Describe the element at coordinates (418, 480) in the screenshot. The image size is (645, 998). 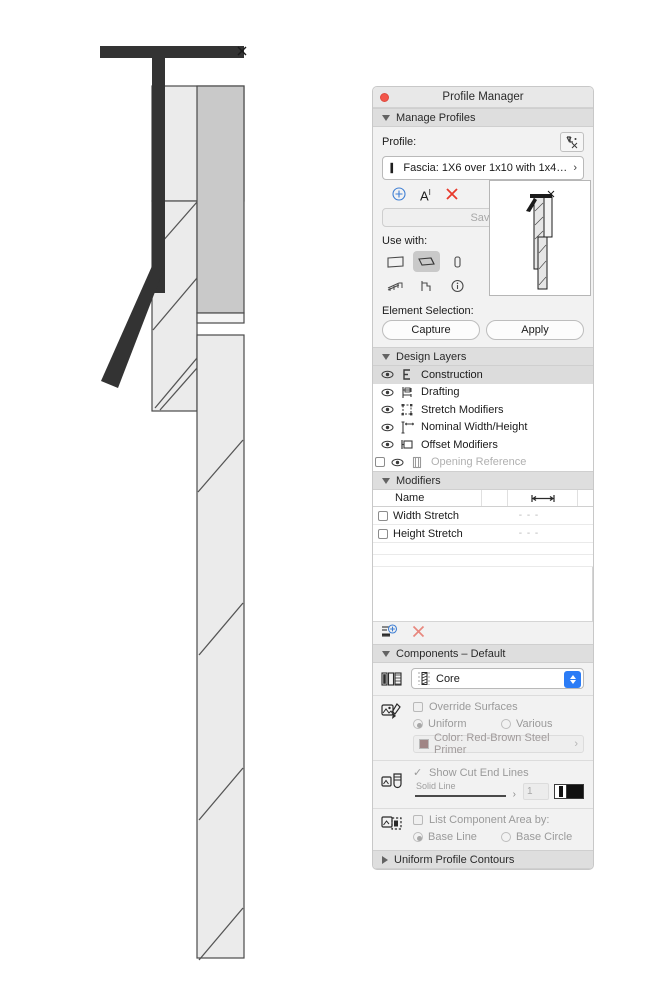
I see `section-title: Modifiers` at that location.